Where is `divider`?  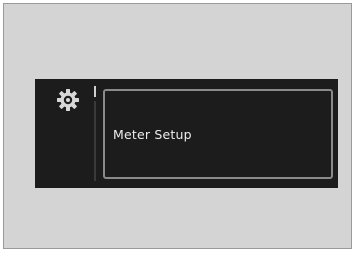
divider is located at coordinates (95, 141).